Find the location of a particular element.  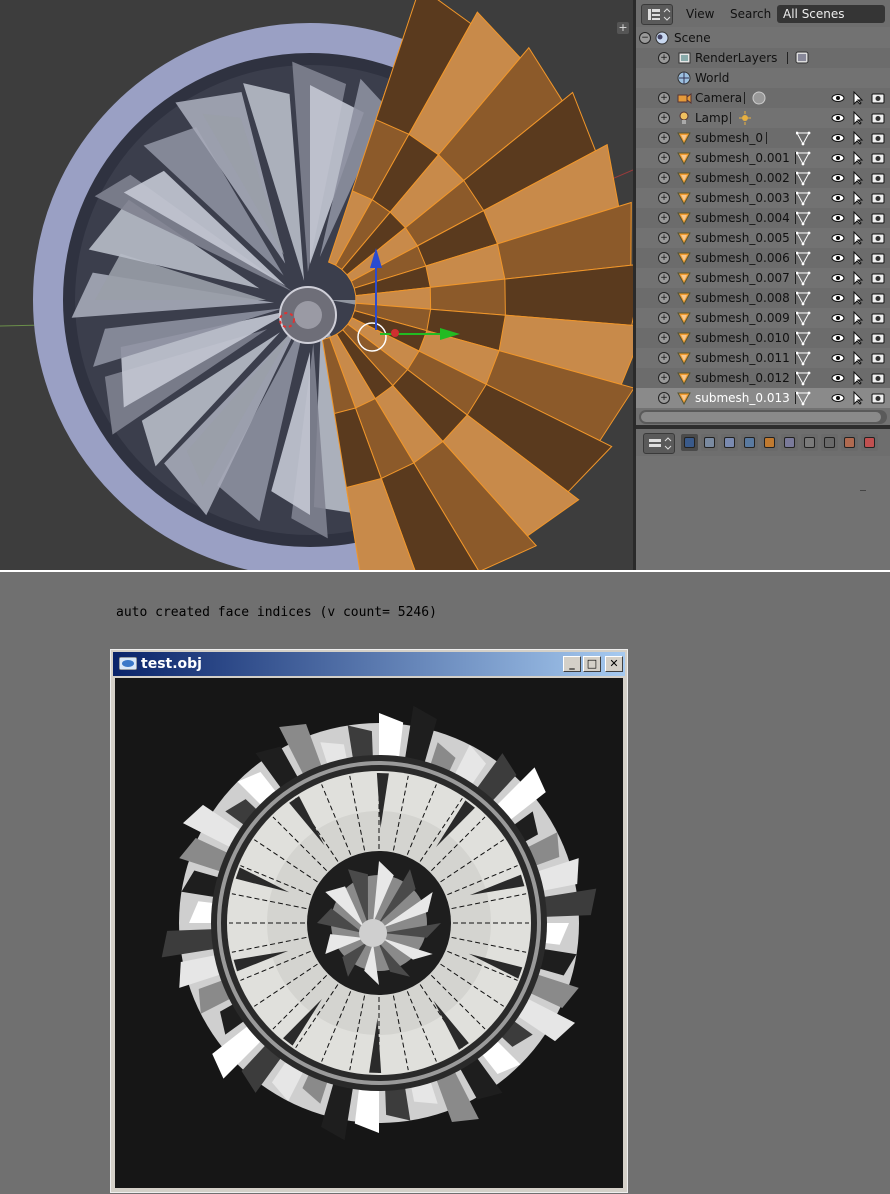

outliner-scrollbar is located at coordinates (763, 417).